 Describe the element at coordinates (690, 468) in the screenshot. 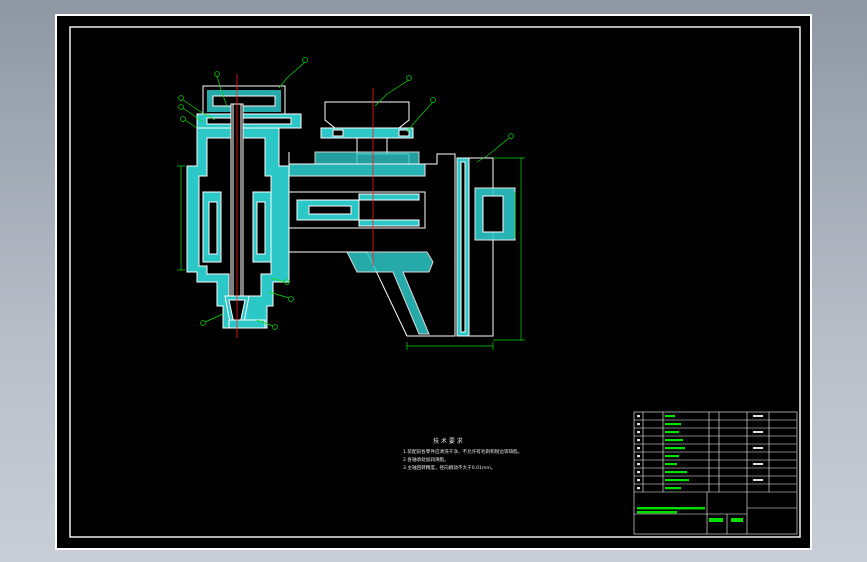

I see `parts-list-entries` at that location.